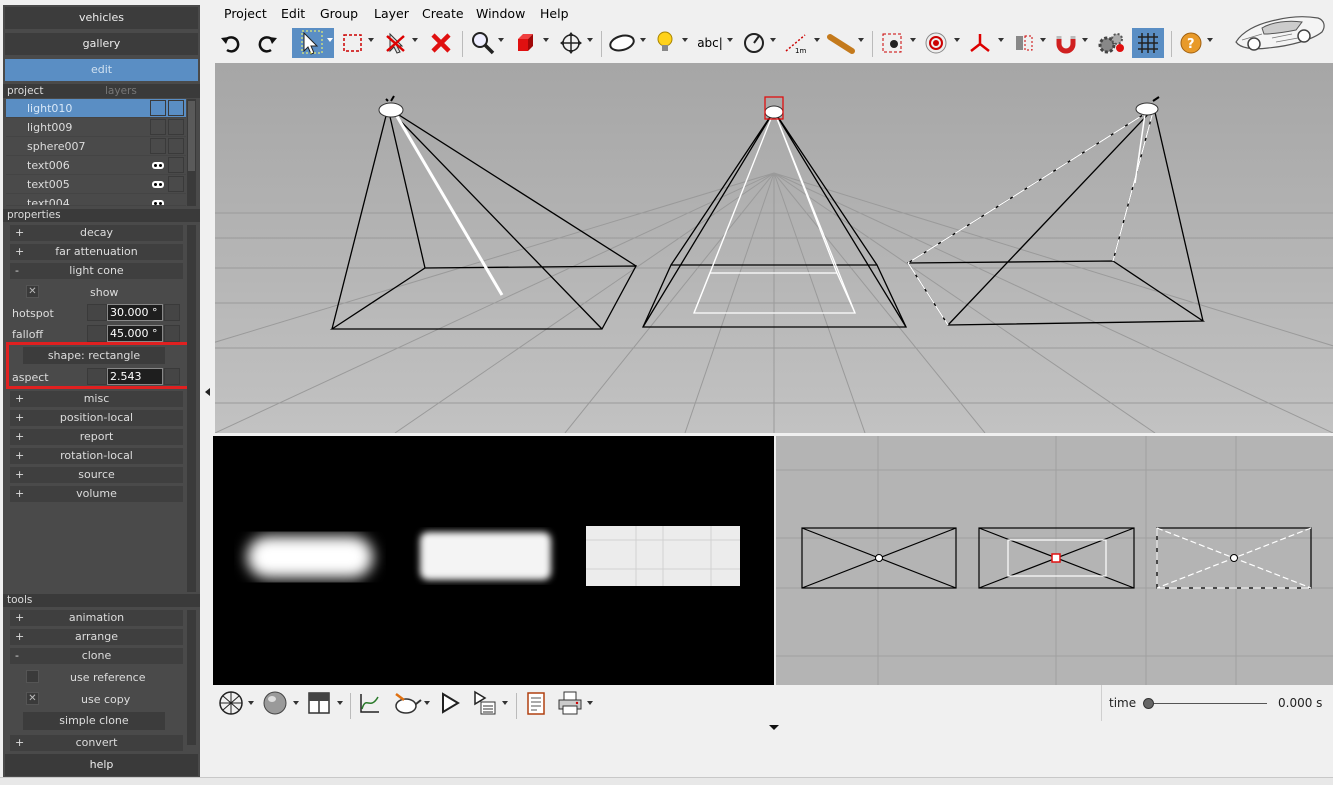 The image size is (1333, 785). Describe the element at coordinates (245, 14) in the screenshot. I see `menu-project: Project` at that location.